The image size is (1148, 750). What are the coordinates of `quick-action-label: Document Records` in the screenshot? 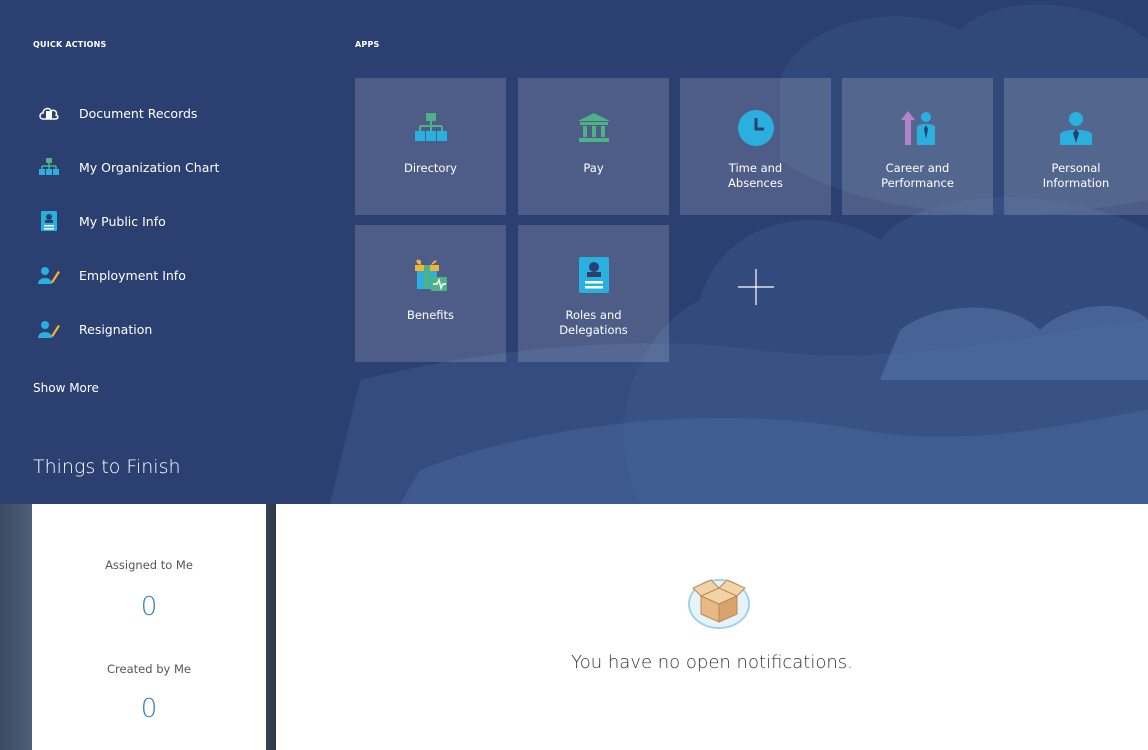 It's located at (138, 113).